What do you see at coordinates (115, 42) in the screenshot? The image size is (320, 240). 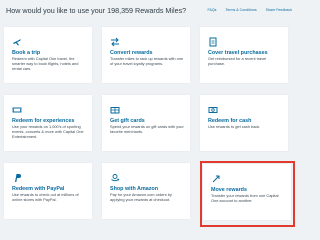 I see `transfer-arrows-icon` at bounding box center [115, 42].